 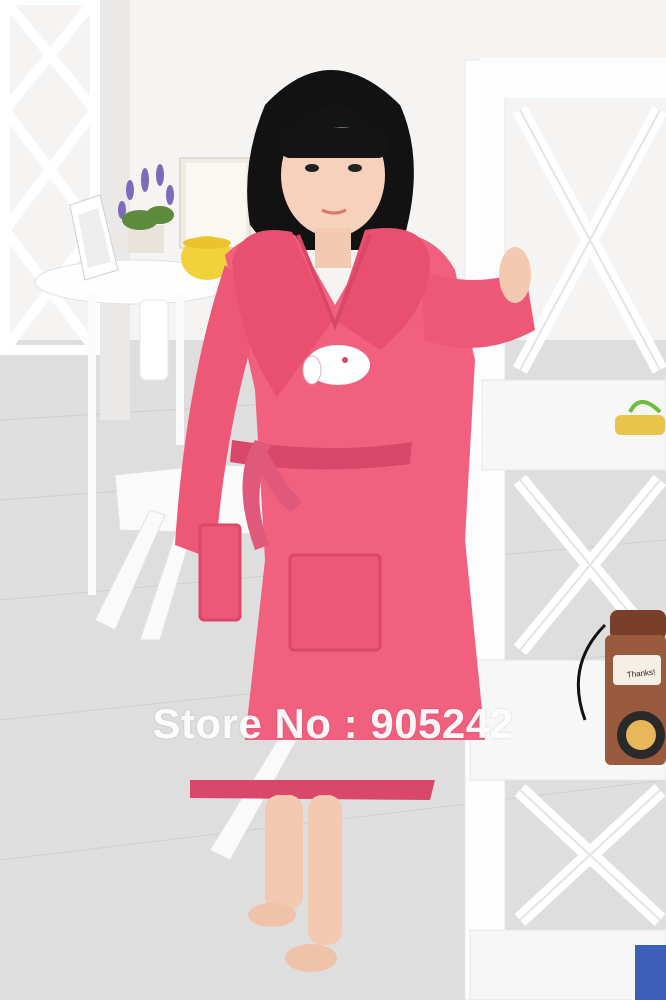 I want to click on blue-box, so click(x=650, y=972).